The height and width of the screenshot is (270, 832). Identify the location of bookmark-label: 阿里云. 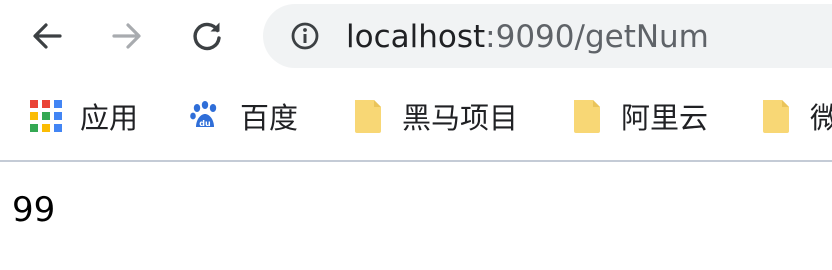
(665, 118).